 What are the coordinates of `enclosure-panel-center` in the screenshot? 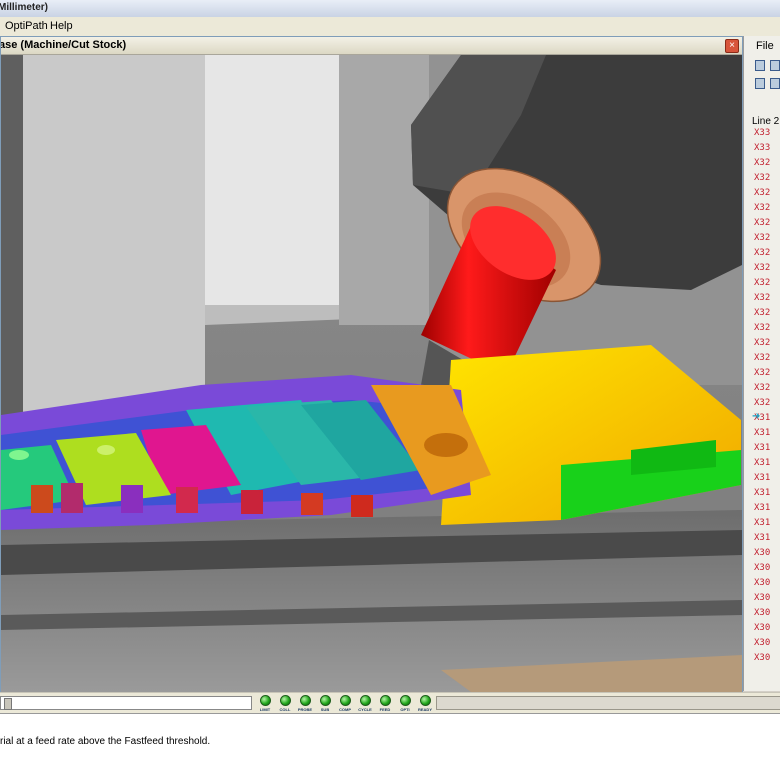 It's located at (272, 180).